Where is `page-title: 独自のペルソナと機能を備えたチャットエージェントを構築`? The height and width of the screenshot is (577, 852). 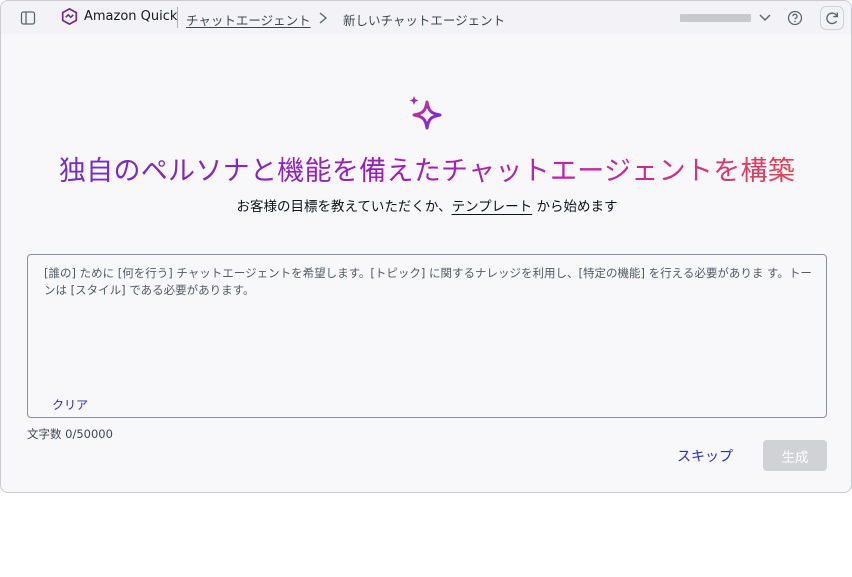 page-title: 独自のペルソナと機能を備えたチャットエージェントを構築 is located at coordinates (426, 168).